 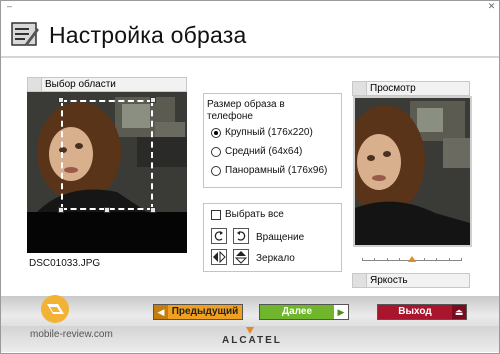 What do you see at coordinates (280, 237) in the screenshot?
I see `rotate-label: Вращение` at bounding box center [280, 237].